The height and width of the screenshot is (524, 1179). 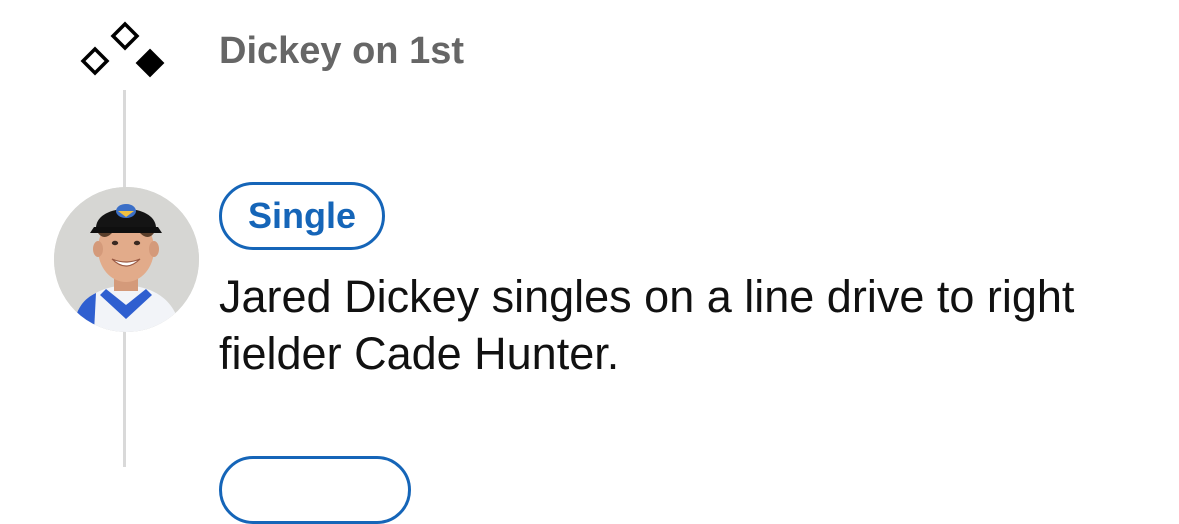 What do you see at coordinates (341, 51) in the screenshot?
I see `runner-status-text: Dickey on 1st` at bounding box center [341, 51].